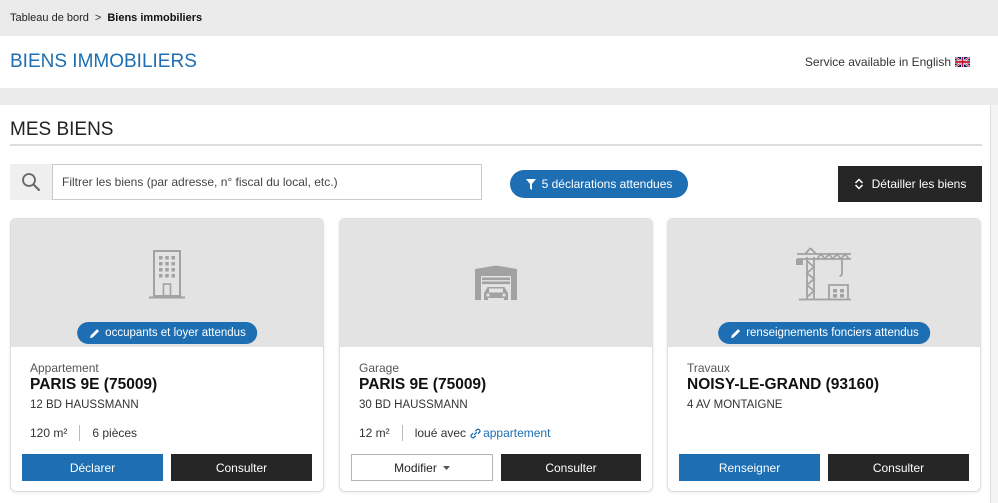  What do you see at coordinates (175, 333) in the screenshot?
I see `status-pill-label: occupants et loyer attendus` at bounding box center [175, 333].